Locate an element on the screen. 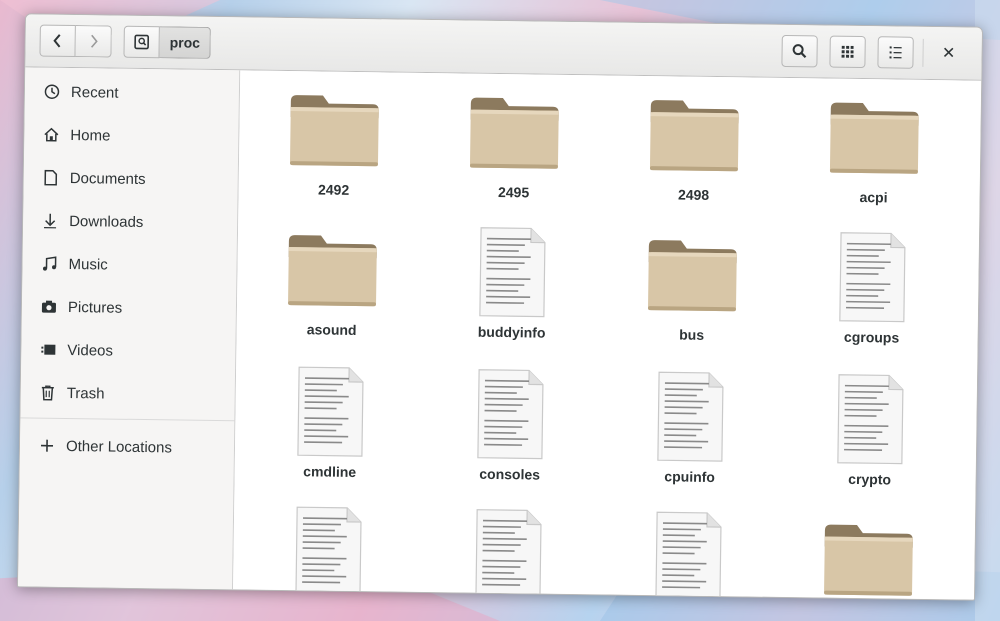 The width and height of the screenshot is (1000, 621). path-bar: proc is located at coordinates (167, 42).